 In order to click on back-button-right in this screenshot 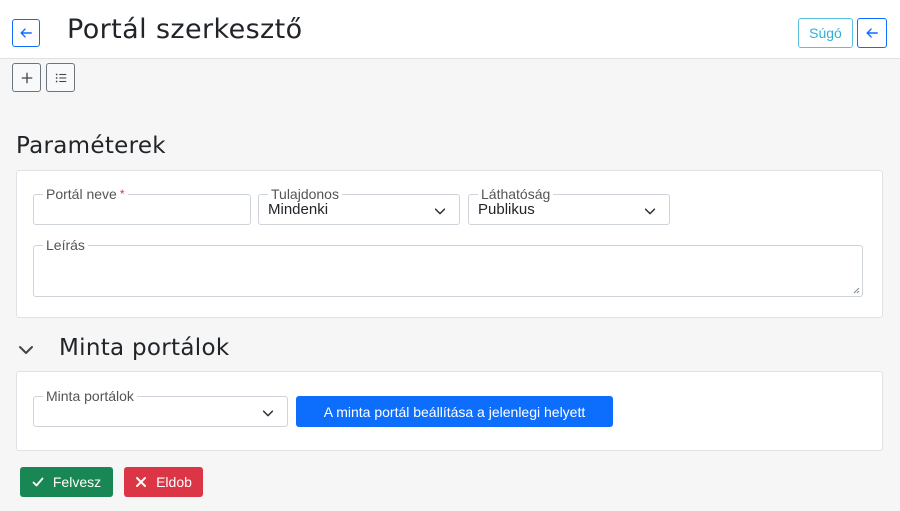, I will do `click(872, 33)`.